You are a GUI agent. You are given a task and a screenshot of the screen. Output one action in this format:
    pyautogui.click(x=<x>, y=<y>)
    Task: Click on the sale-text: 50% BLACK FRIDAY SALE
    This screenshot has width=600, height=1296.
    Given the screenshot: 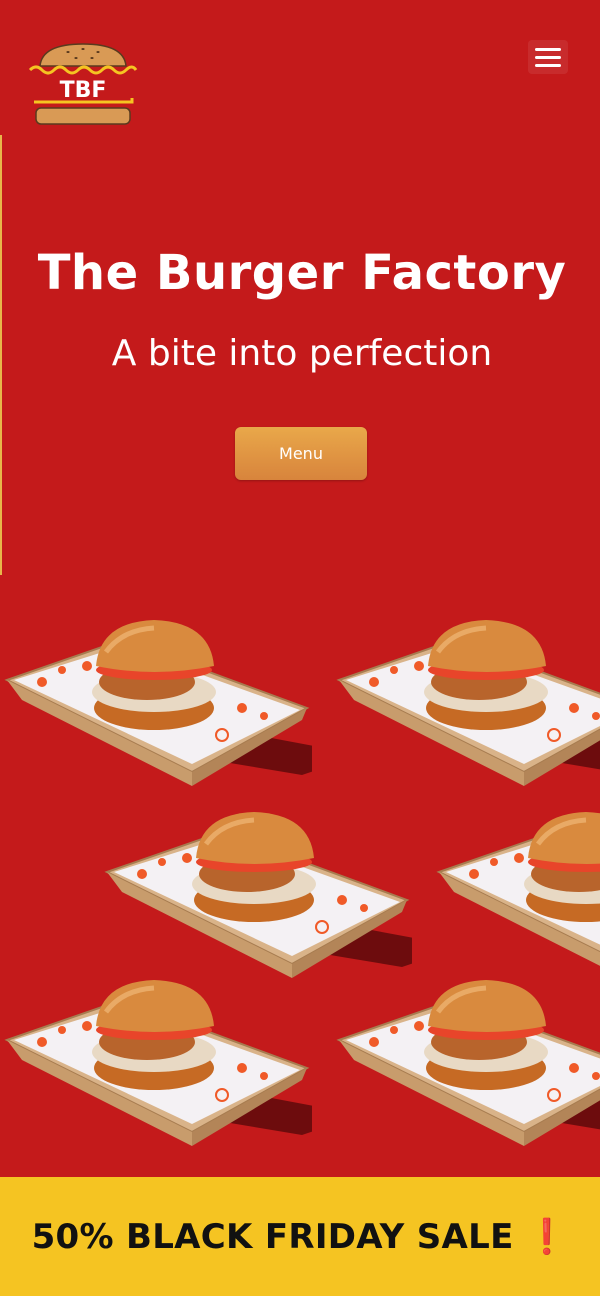 What is the action you would take?
    pyautogui.click(x=272, y=1237)
    